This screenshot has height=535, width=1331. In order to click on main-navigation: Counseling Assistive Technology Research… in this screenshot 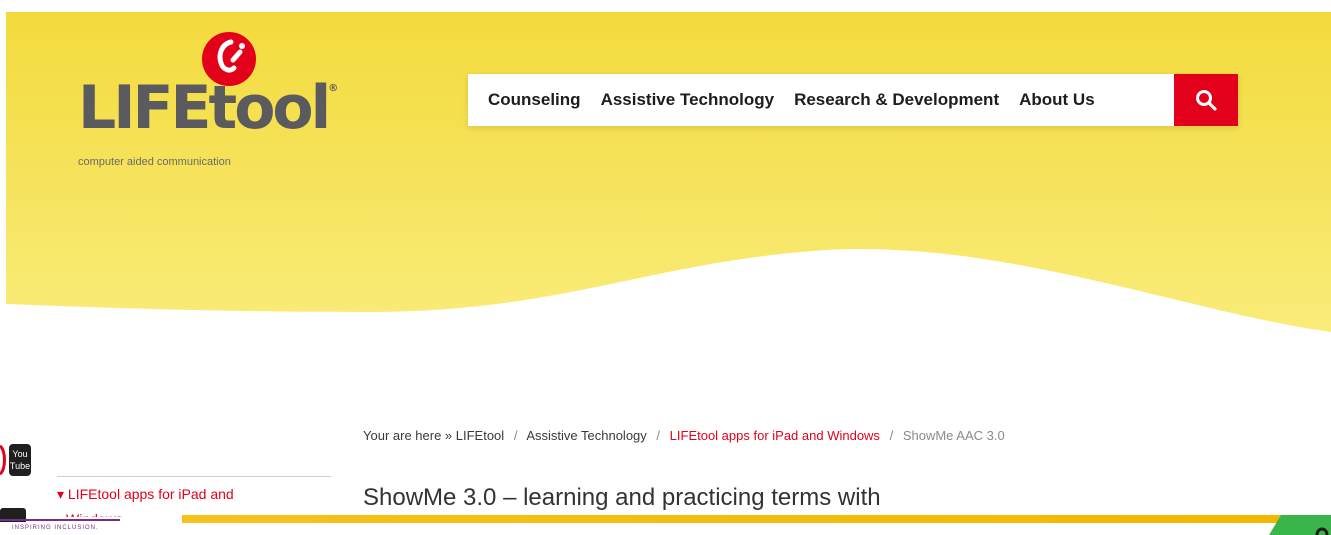, I will do `click(853, 100)`.